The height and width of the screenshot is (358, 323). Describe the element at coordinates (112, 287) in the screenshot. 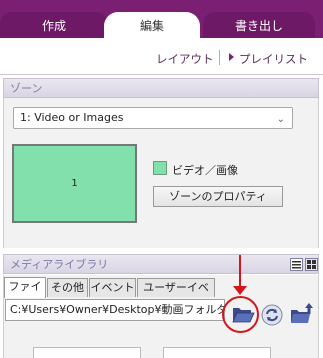

I see `tab-events: イベント` at that location.